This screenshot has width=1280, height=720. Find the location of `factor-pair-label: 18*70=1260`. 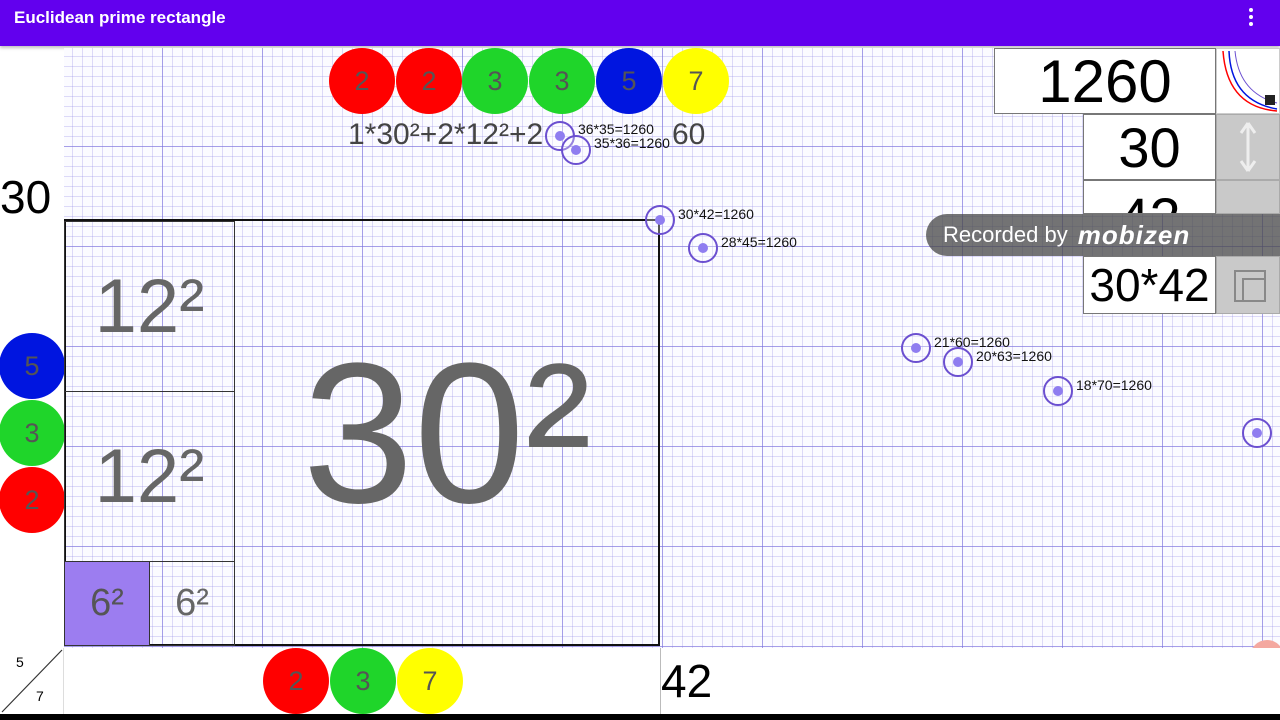

factor-pair-label: 18*70=1260 is located at coordinates (1114, 385).